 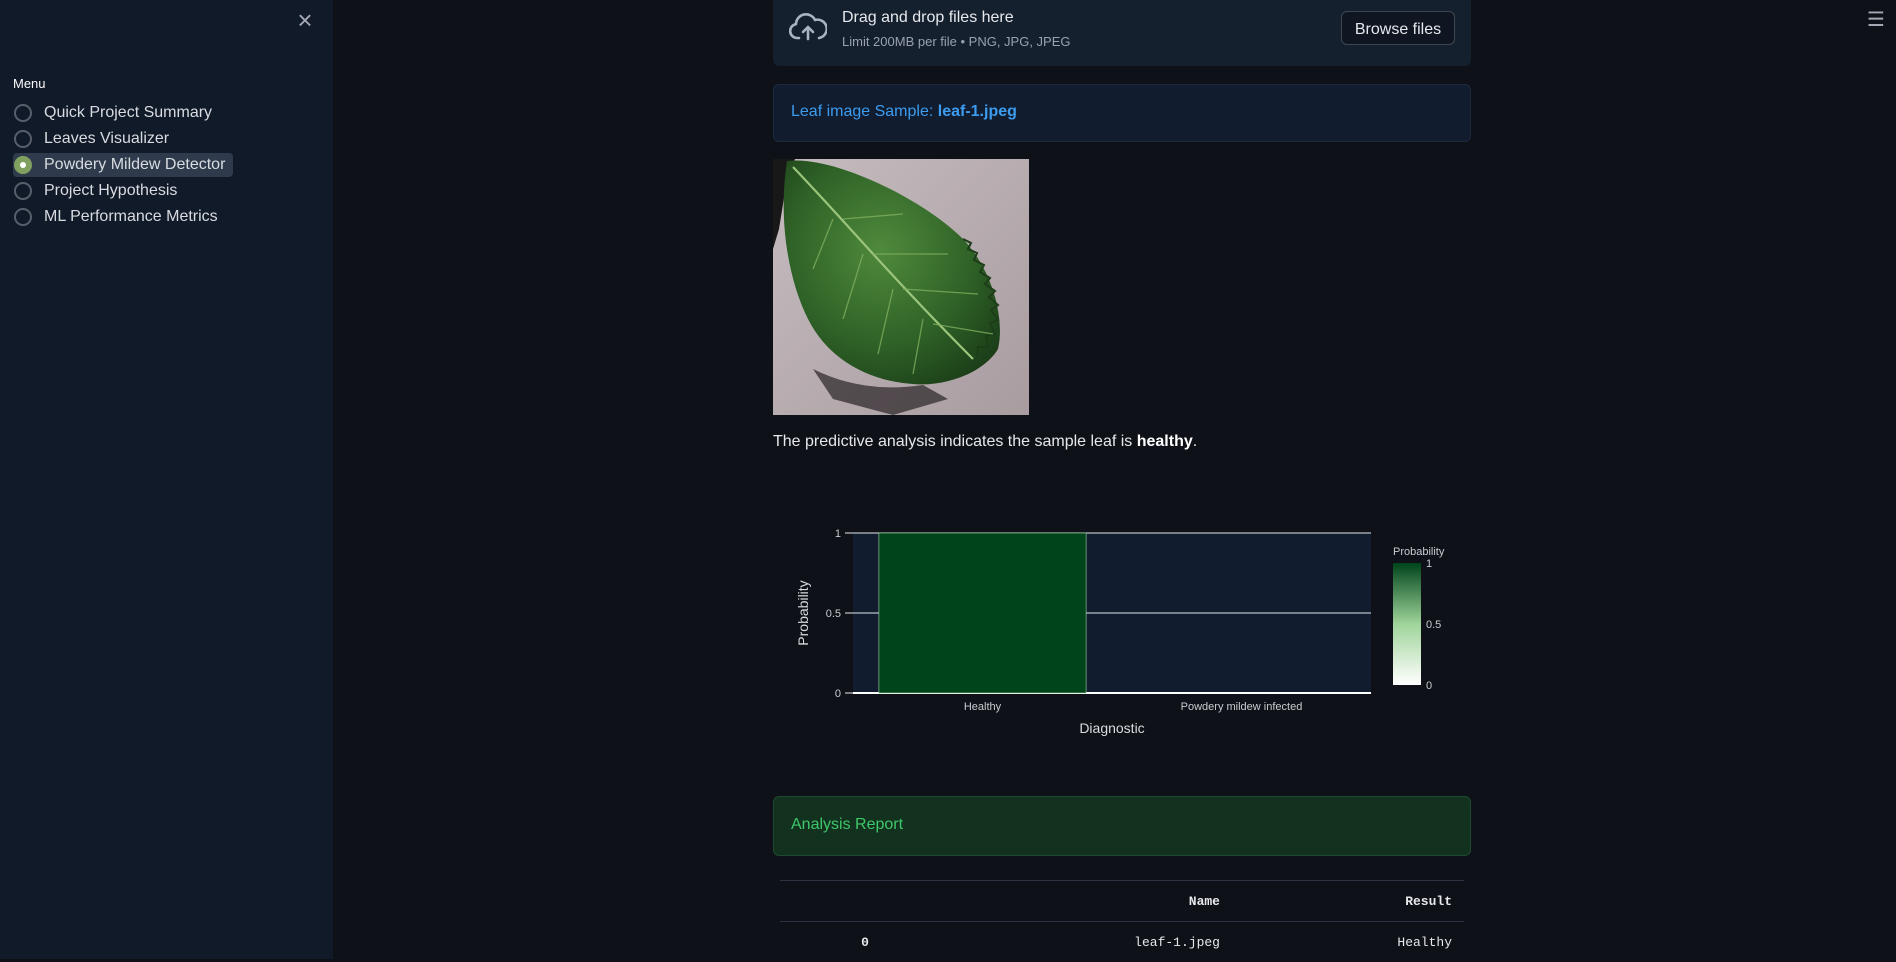 What do you see at coordinates (1085, 942) in the screenshot?
I see `name-cell: leaf-1.jpeg` at bounding box center [1085, 942].